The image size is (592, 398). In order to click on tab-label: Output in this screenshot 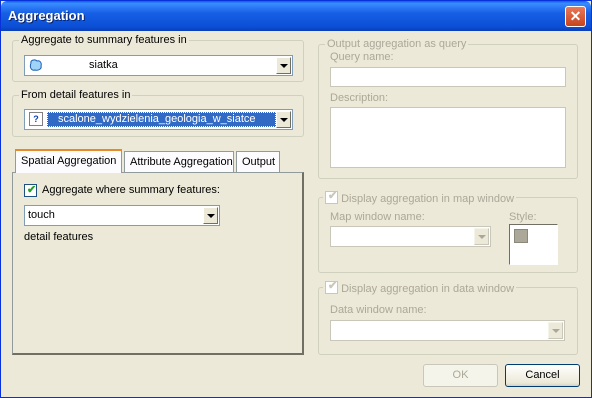, I will do `click(259, 162)`.